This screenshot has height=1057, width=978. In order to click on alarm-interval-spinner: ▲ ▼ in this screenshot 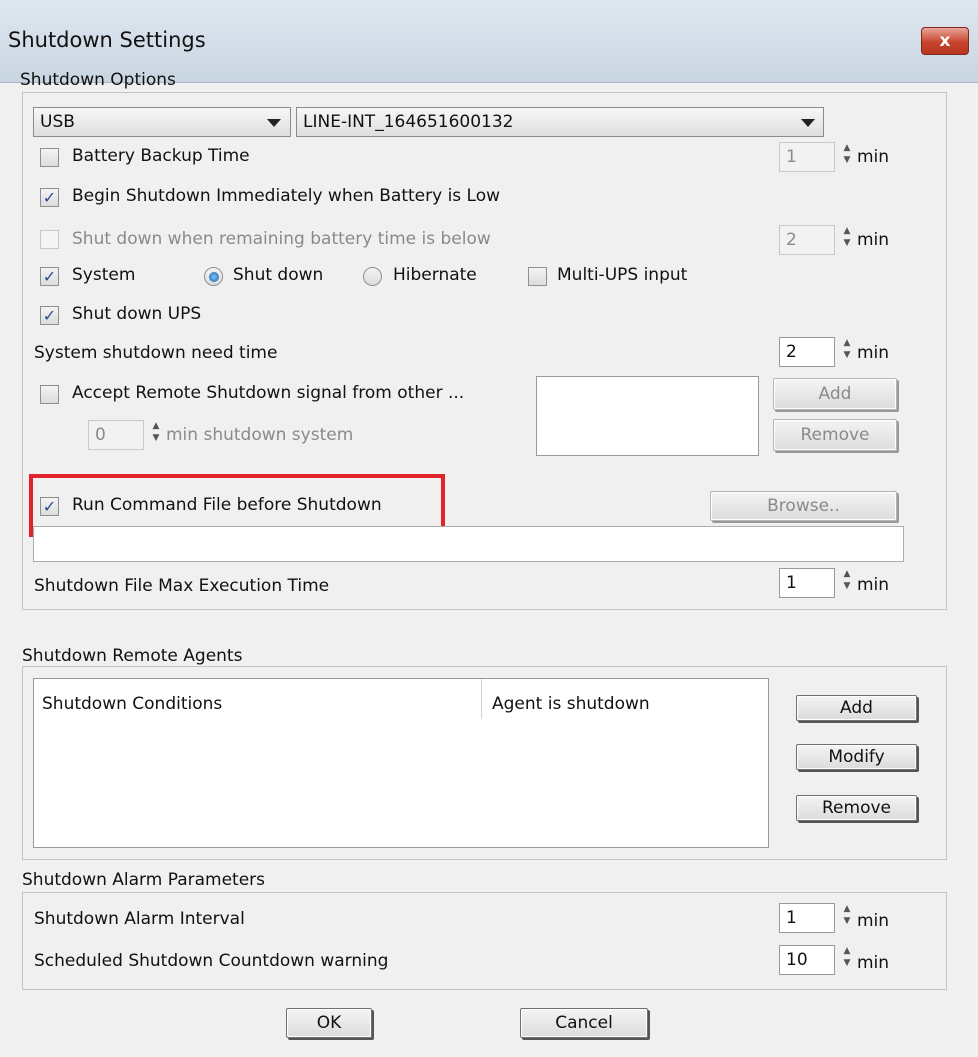, I will do `click(847, 918)`.